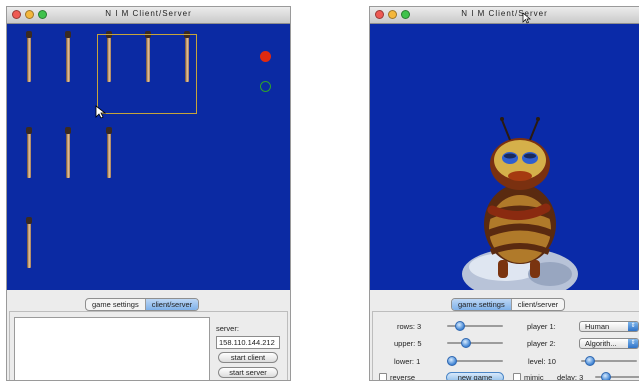  I want to click on delay-slider, so click(617, 376).